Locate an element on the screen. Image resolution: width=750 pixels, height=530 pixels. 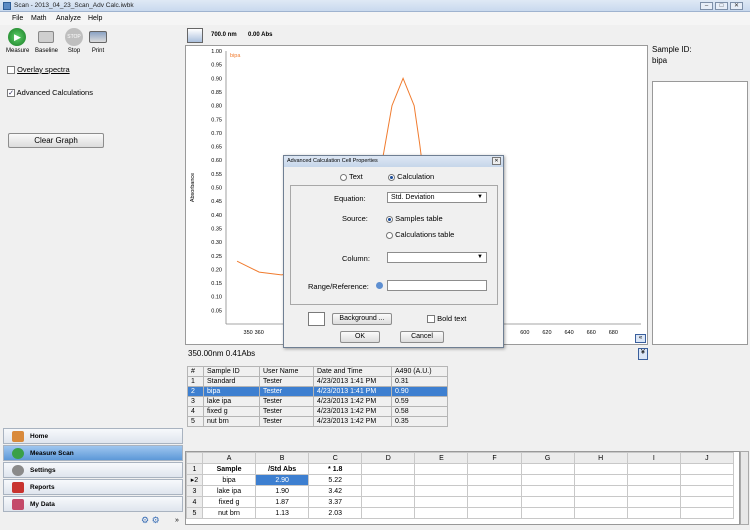
graph-mode-icon is located at coordinates (195, 35).